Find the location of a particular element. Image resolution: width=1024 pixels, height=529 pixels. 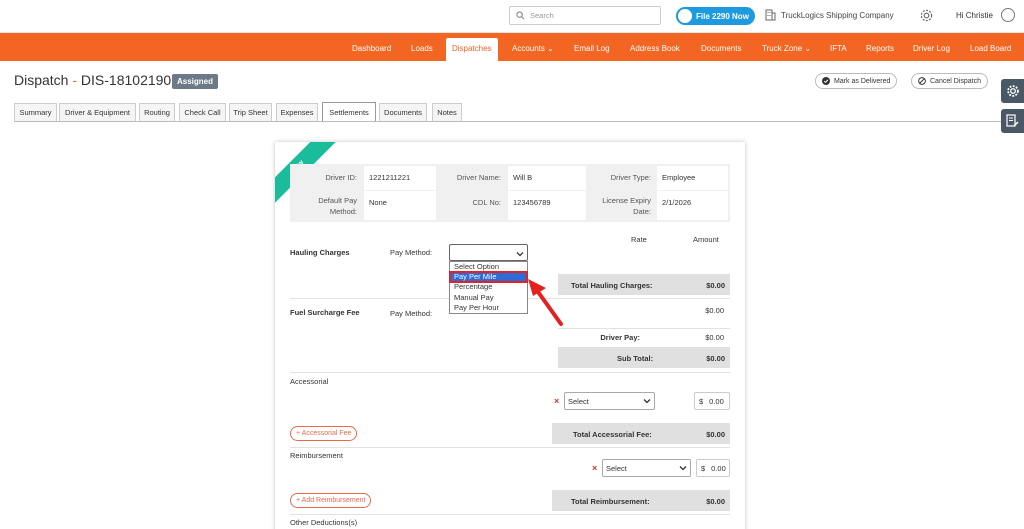

hauling-pay-method-label: Pay Method: is located at coordinates (411, 252).